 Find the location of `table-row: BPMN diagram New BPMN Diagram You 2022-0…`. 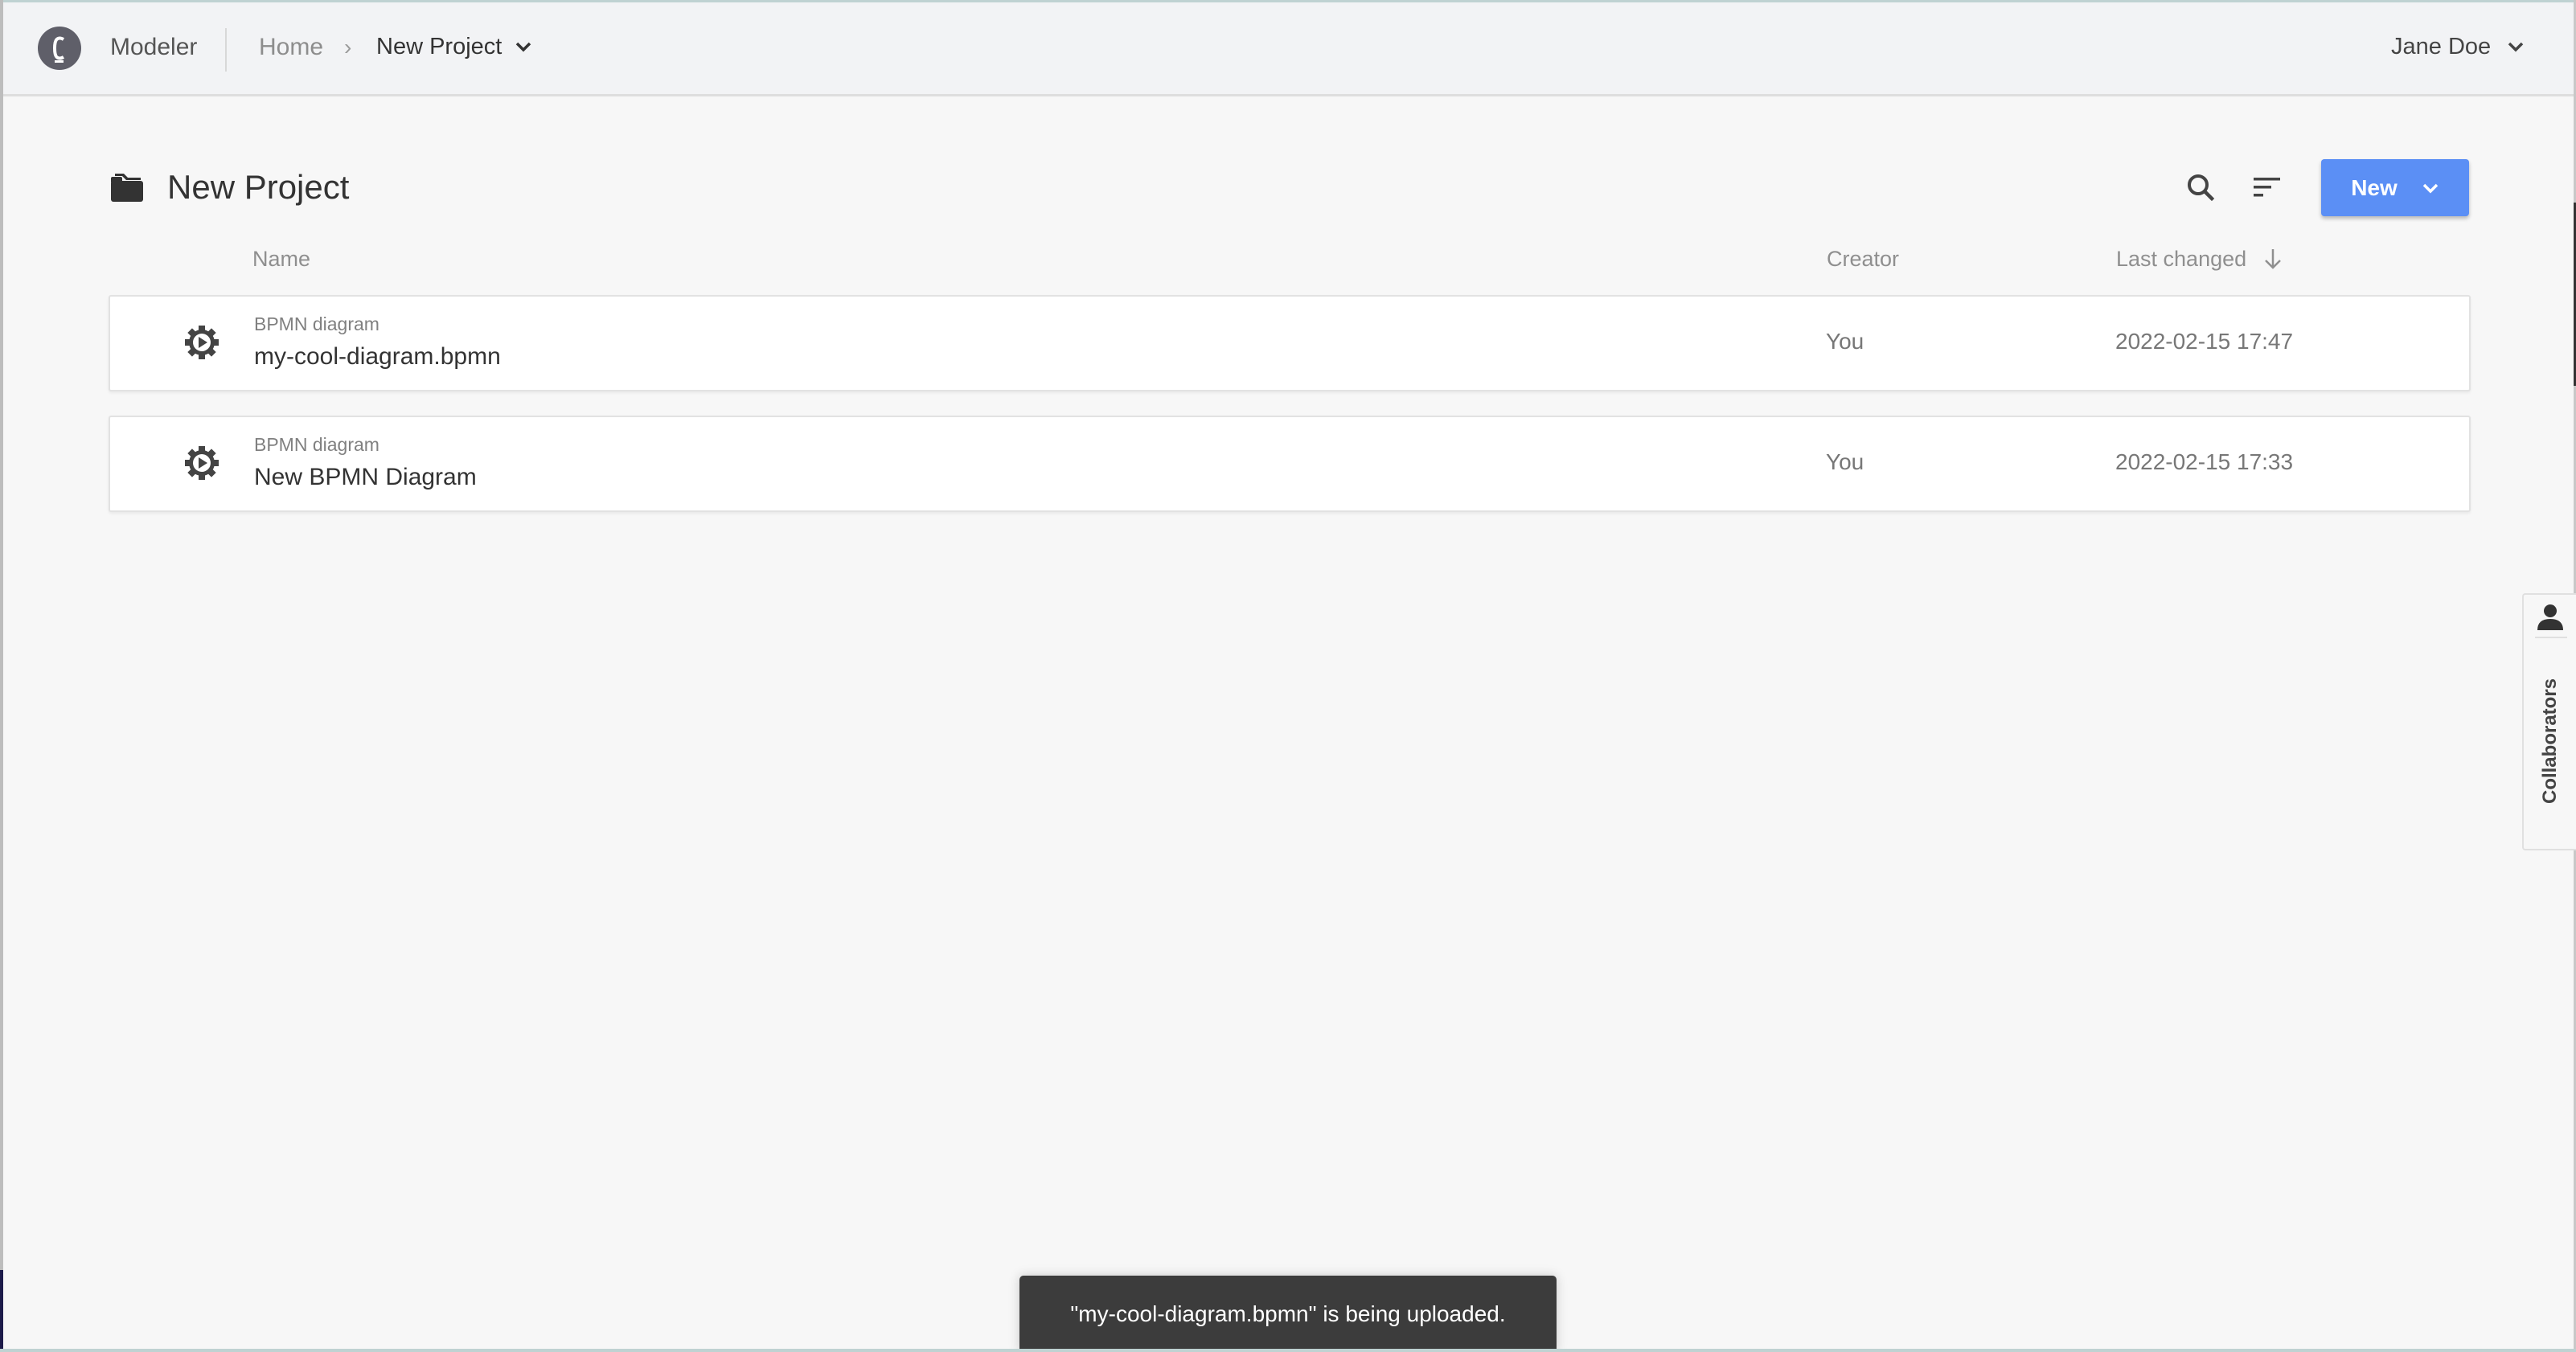

table-row: BPMN diagram New BPMN Diagram You 2022-0… is located at coordinates (1290, 464).